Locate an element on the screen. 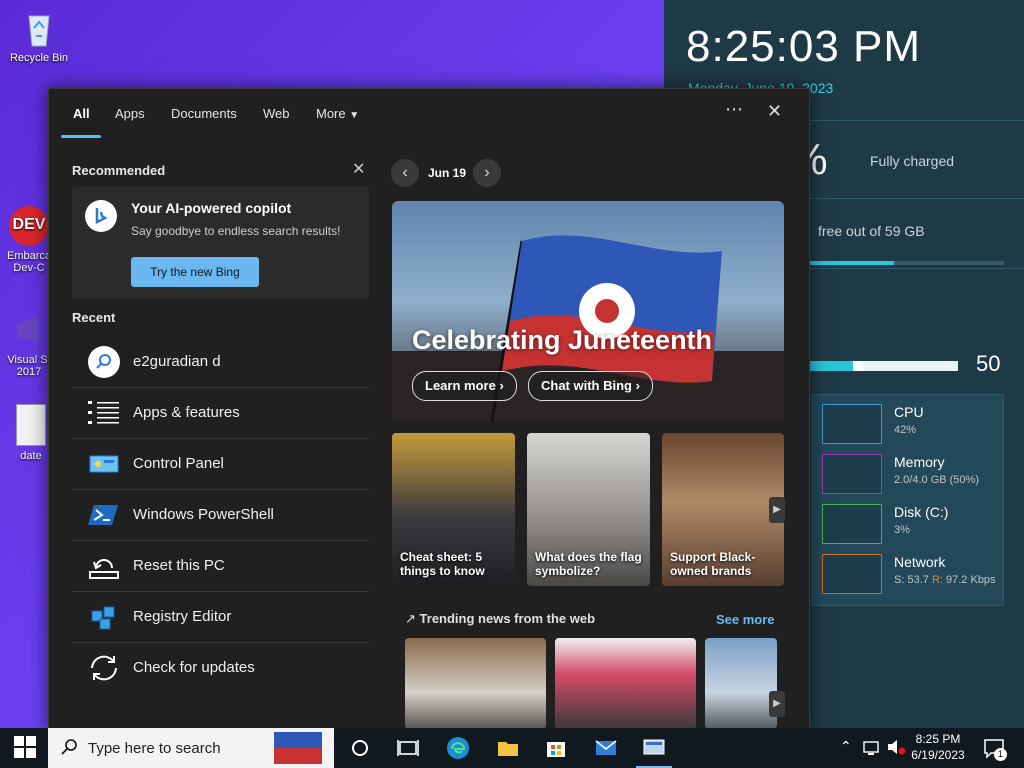 The height and width of the screenshot is (768, 1024). recent-item-label: Apps & features is located at coordinates (186, 412).